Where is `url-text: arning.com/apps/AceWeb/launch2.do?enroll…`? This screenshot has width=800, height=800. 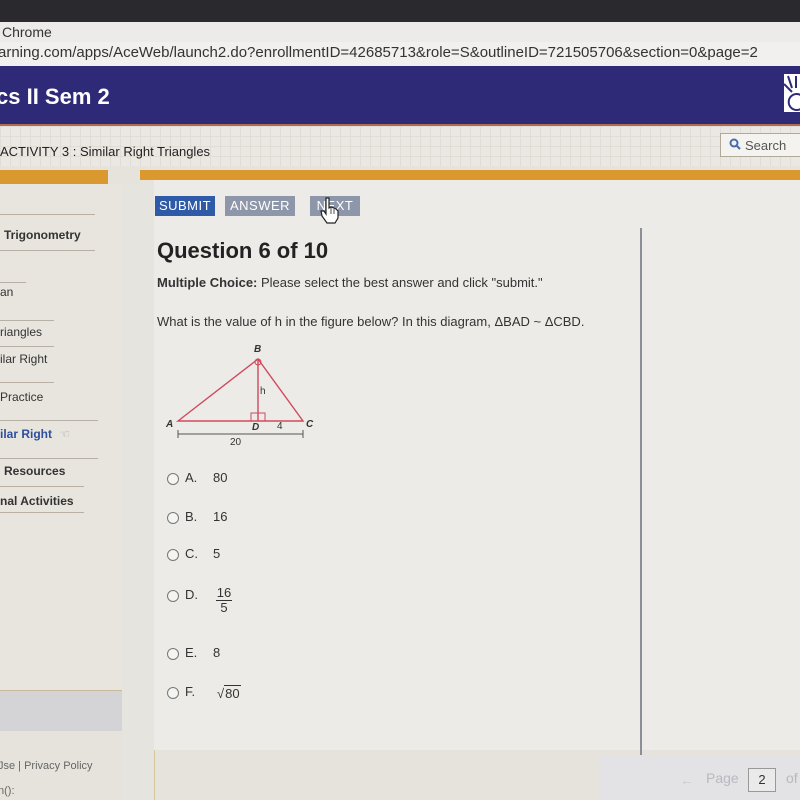
url-text: arning.com/apps/AceWeb/launch2.do?enroll… is located at coordinates (379, 52).